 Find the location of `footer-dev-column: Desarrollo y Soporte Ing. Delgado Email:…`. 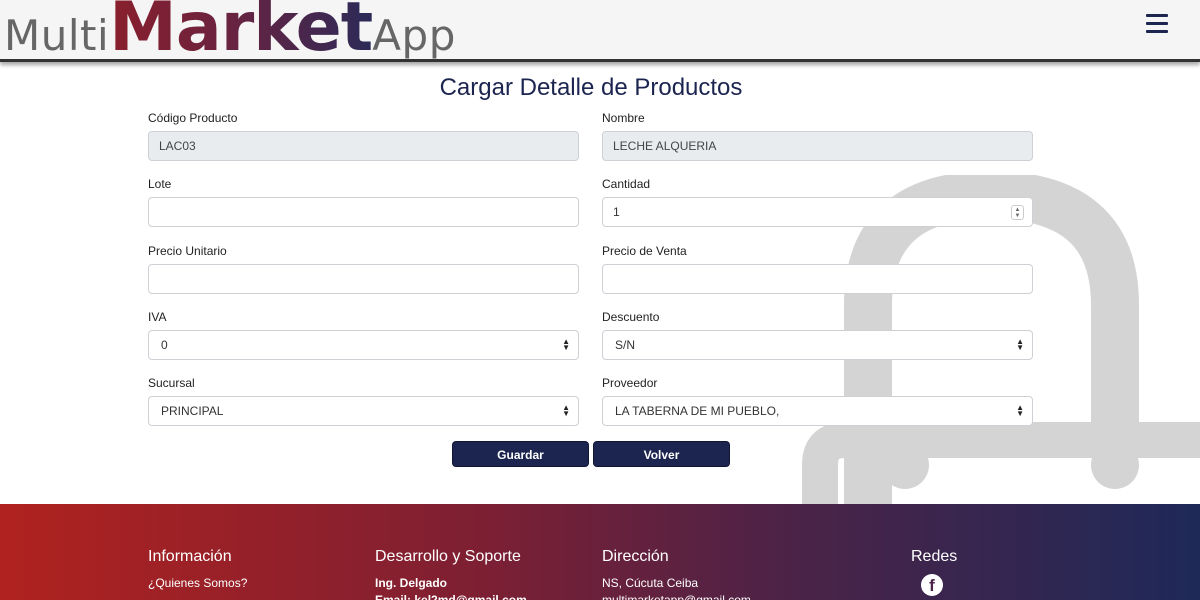

footer-dev-column: Desarrollo y Soporte Ing. Delgado Email:… is located at coordinates (451, 574).